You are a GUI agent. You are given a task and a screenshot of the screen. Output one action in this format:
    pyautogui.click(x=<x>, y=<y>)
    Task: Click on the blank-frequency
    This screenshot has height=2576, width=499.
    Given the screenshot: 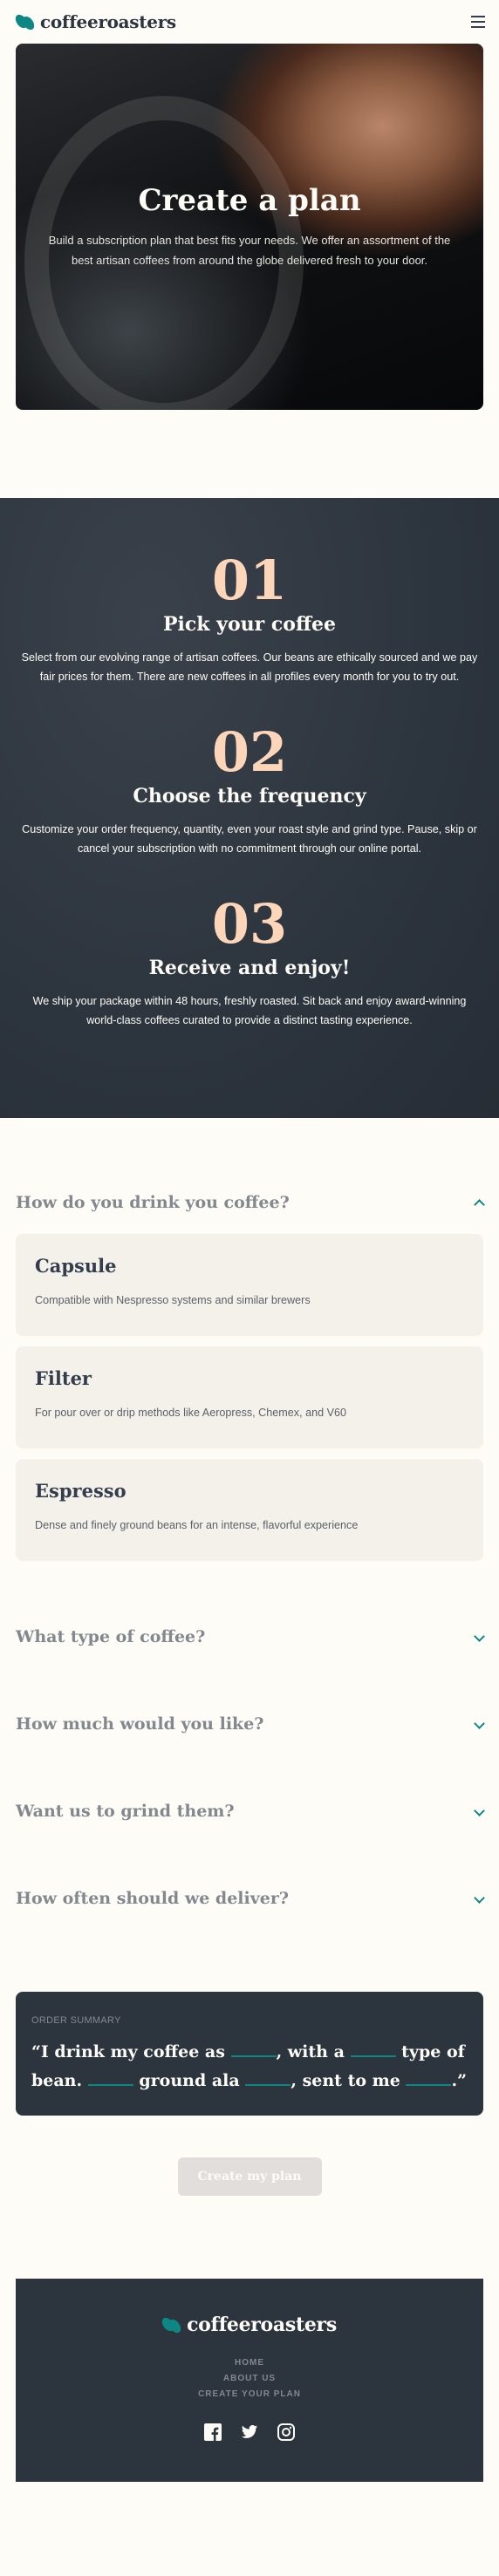 What is the action you would take?
    pyautogui.click(x=429, y=2079)
    